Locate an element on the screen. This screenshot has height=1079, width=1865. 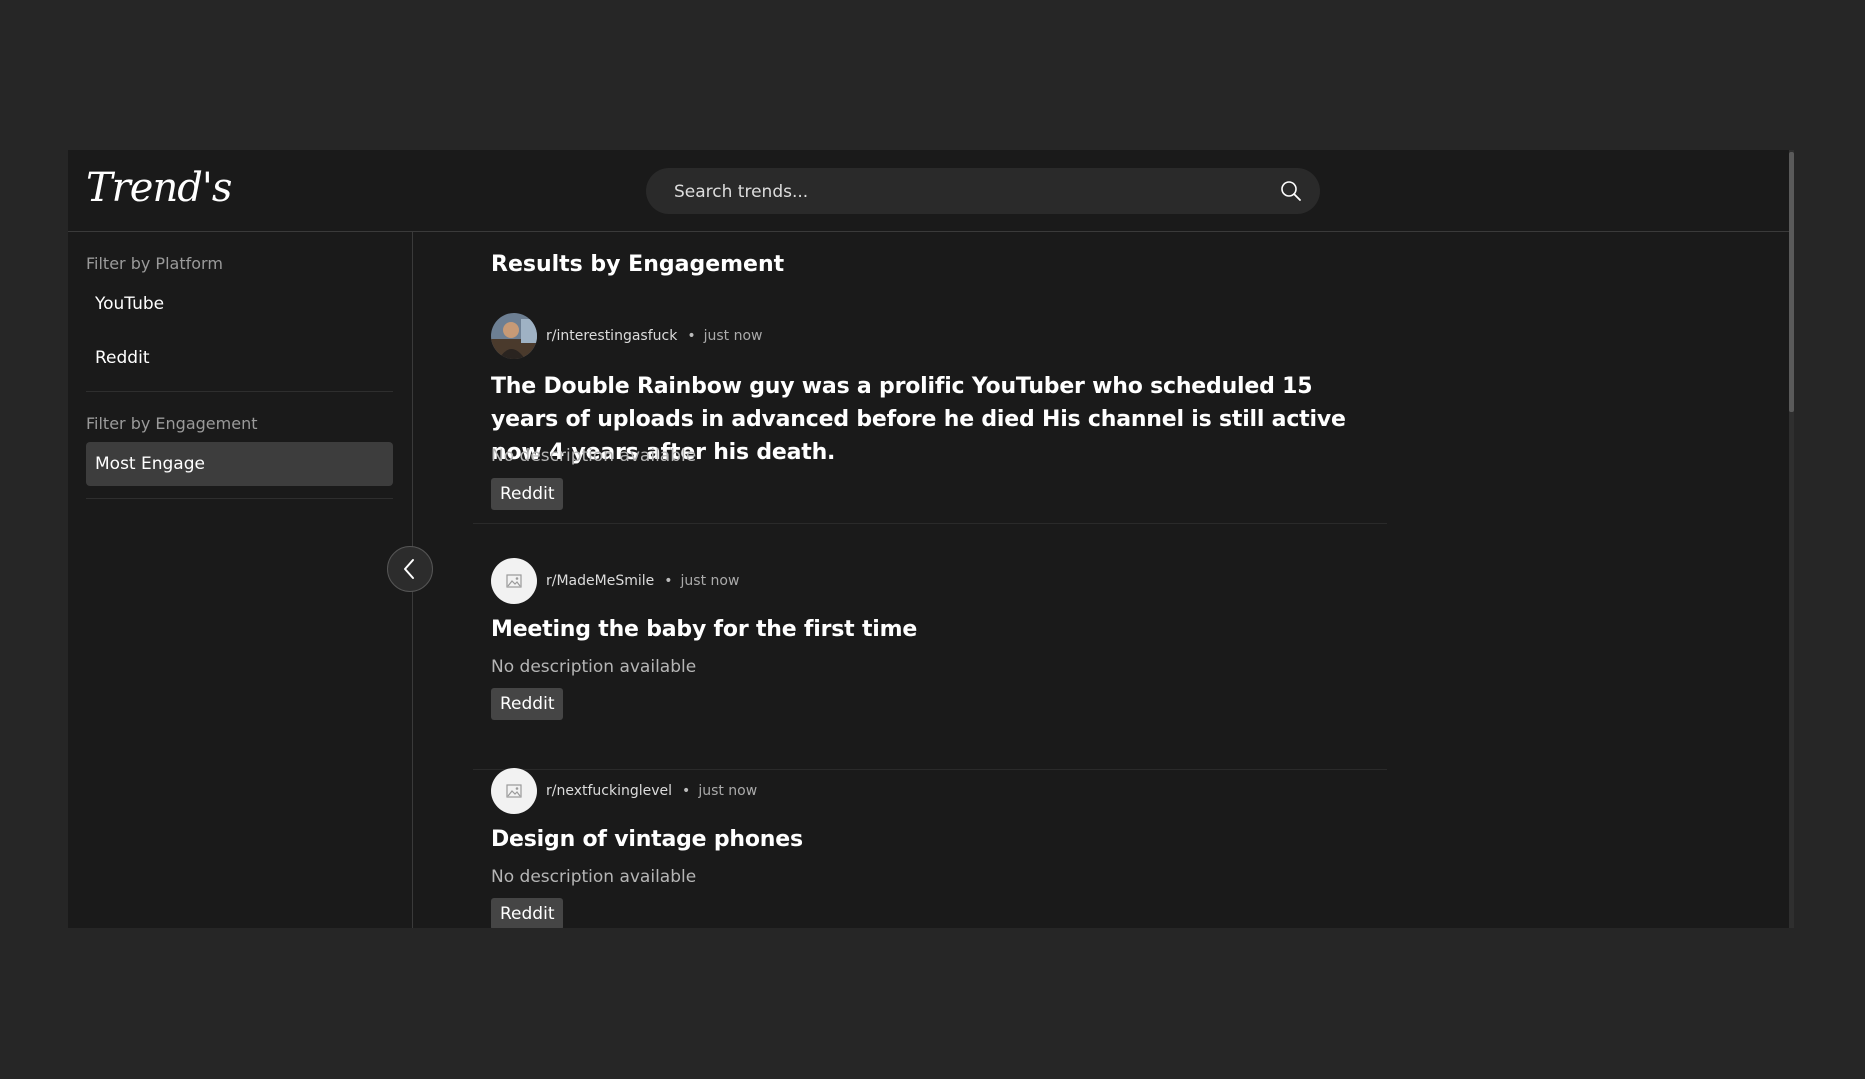
post-meta: r/MadeMeSmile • just now is located at coordinates (615, 581).